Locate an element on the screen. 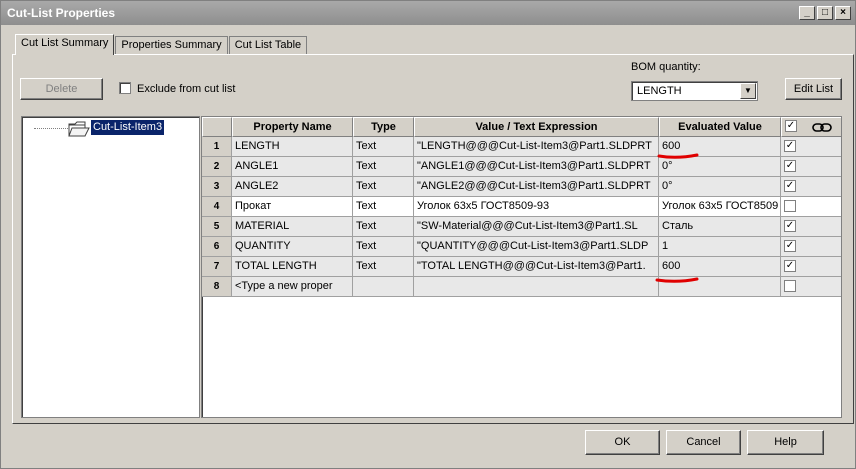  cell-property-name: <Type a new proper is located at coordinates (292, 287).